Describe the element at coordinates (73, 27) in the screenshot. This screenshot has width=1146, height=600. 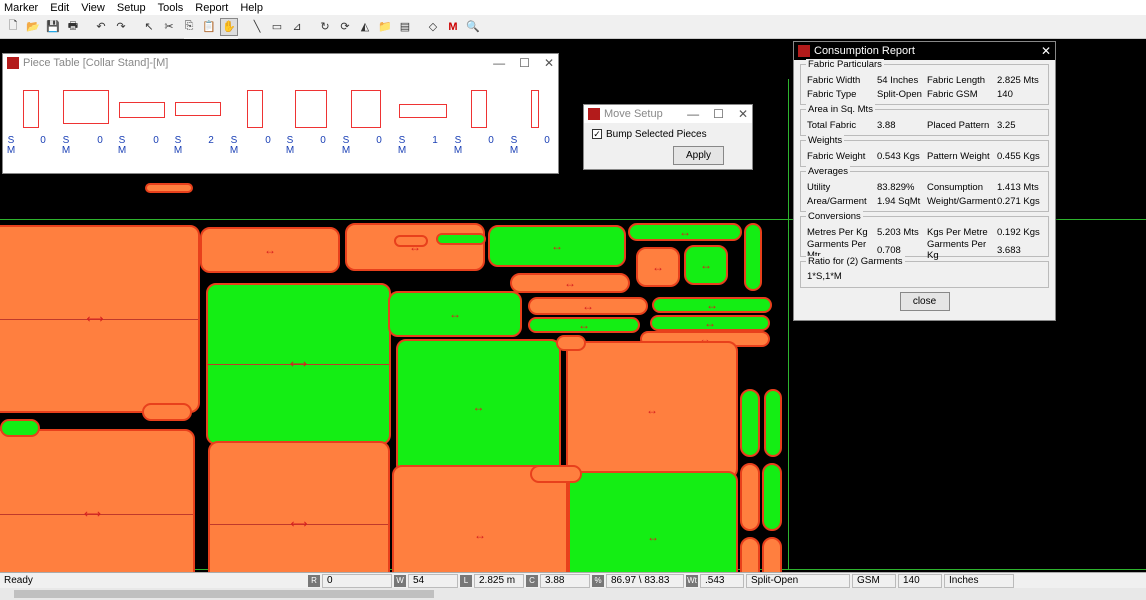
I see `print-icon: 🖶` at that location.